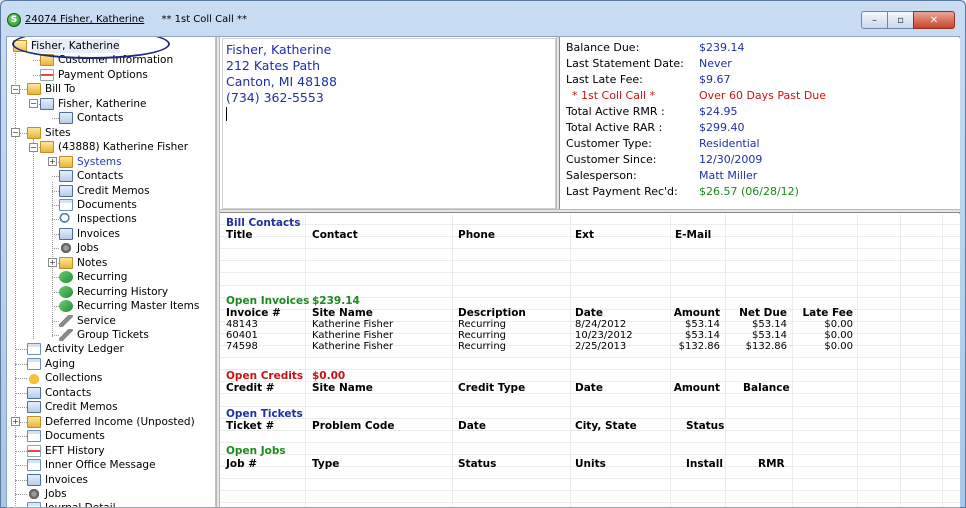 The image size is (966, 508). Describe the element at coordinates (102, 277) in the screenshot. I see `tree-item-label: Recurring` at that location.